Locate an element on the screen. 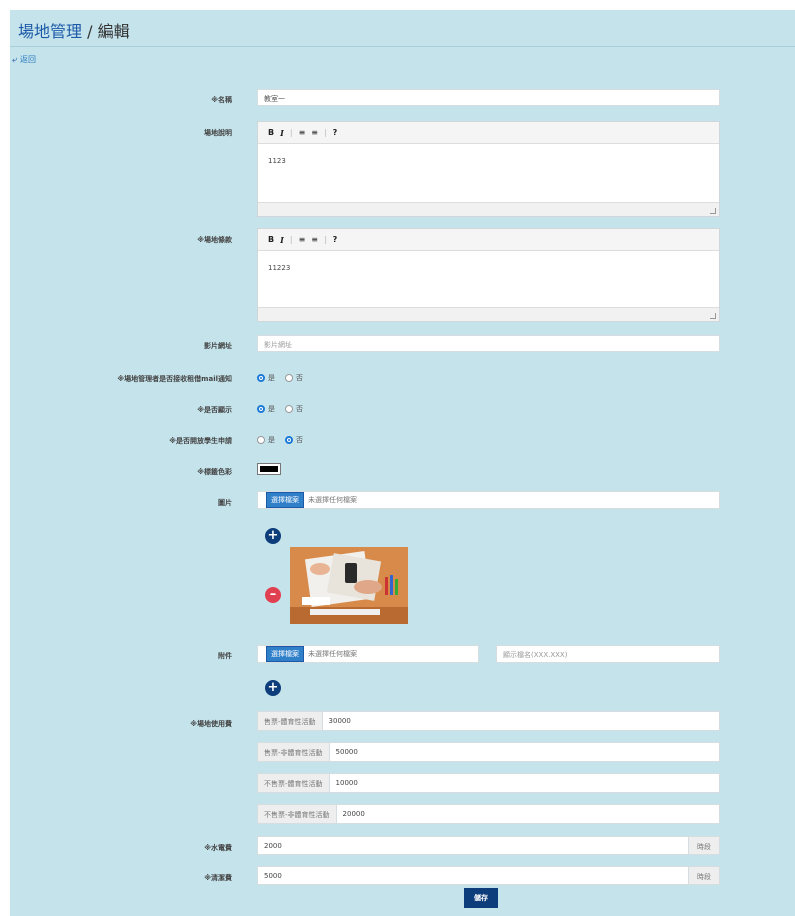 This screenshot has height=916, width=795. attachment-label: 附件 is located at coordinates (225, 656).